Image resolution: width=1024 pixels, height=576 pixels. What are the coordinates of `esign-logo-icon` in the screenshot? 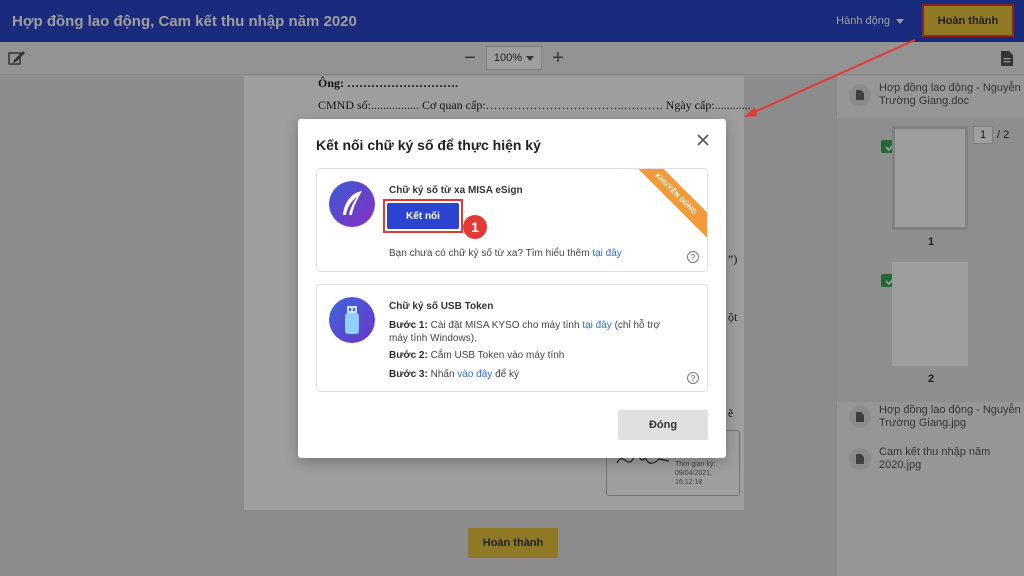 It's located at (352, 204).